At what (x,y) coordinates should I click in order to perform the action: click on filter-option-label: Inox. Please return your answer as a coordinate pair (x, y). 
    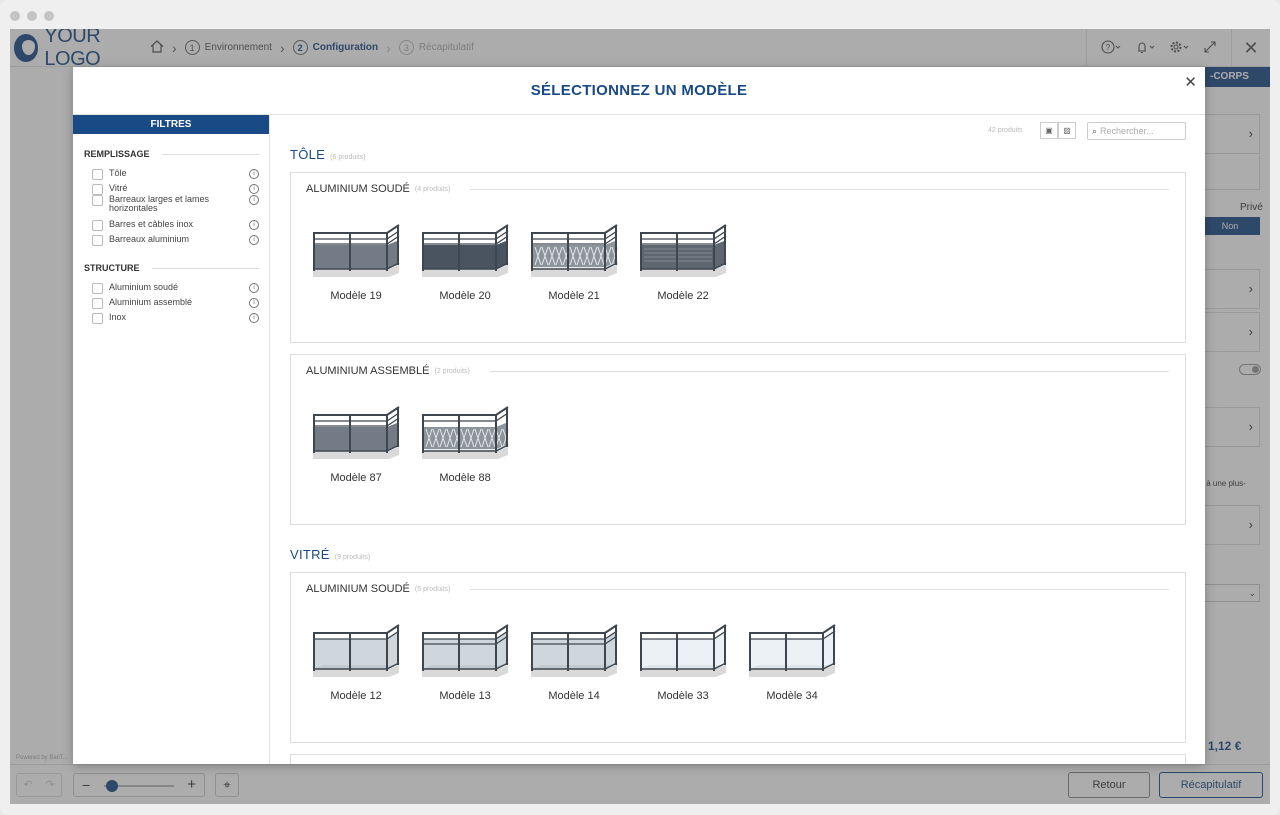
    Looking at the image, I should click on (118, 317).